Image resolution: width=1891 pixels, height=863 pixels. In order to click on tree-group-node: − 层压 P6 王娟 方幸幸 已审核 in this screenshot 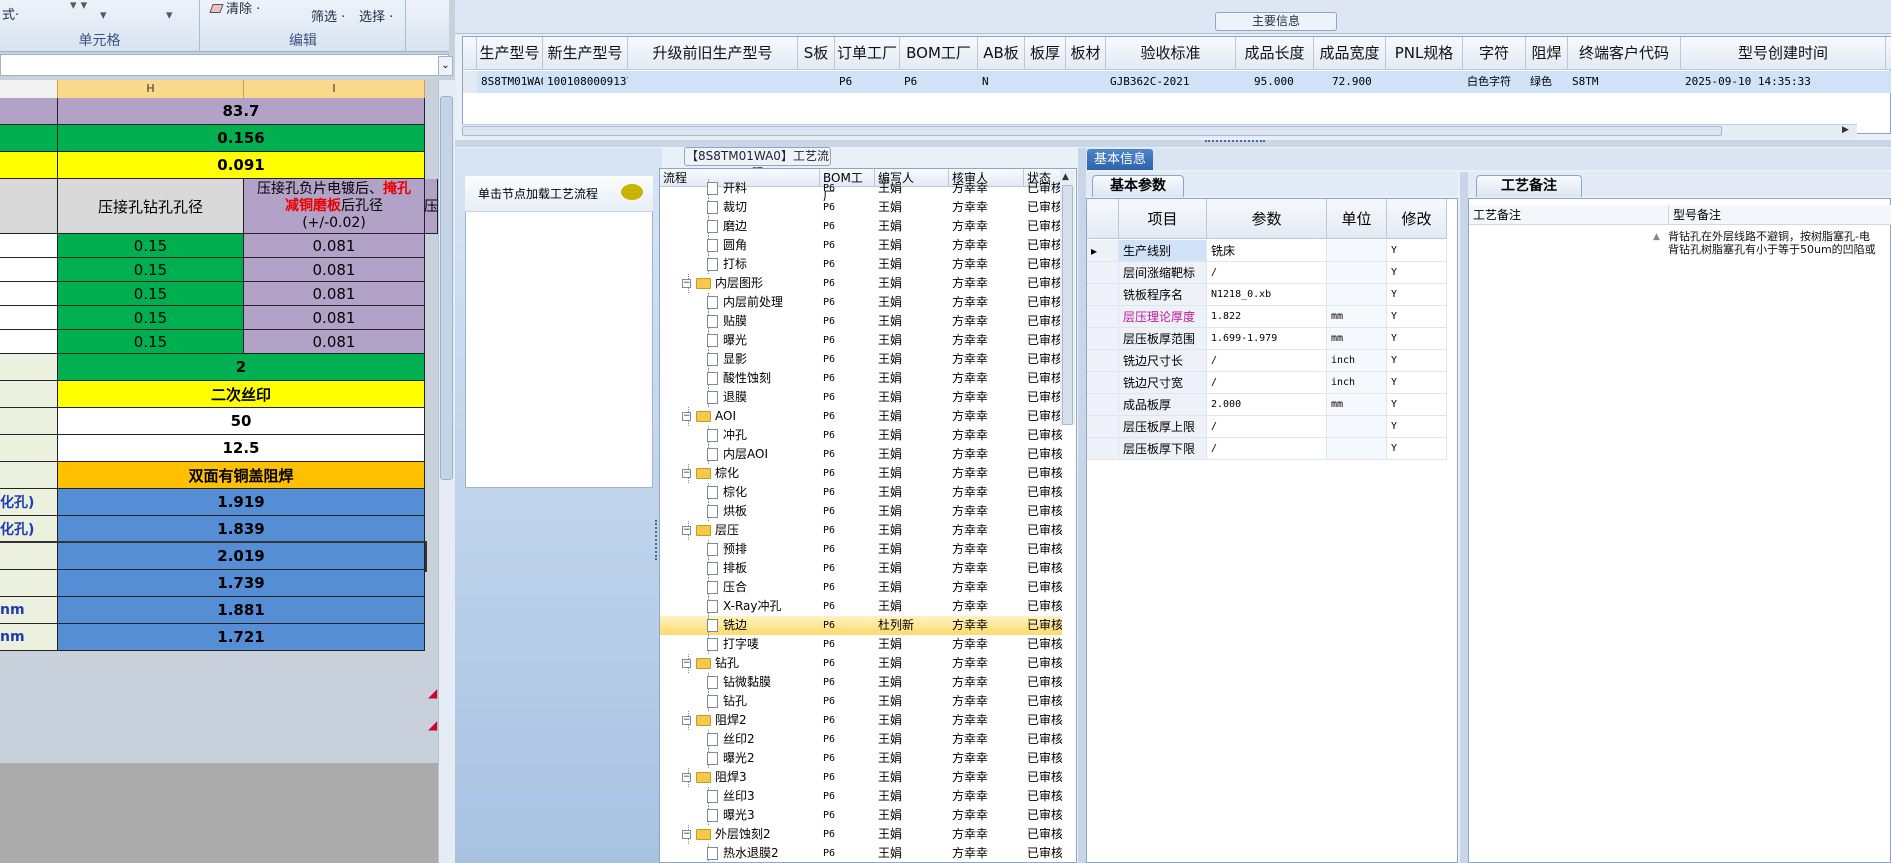, I will do `click(861, 530)`.